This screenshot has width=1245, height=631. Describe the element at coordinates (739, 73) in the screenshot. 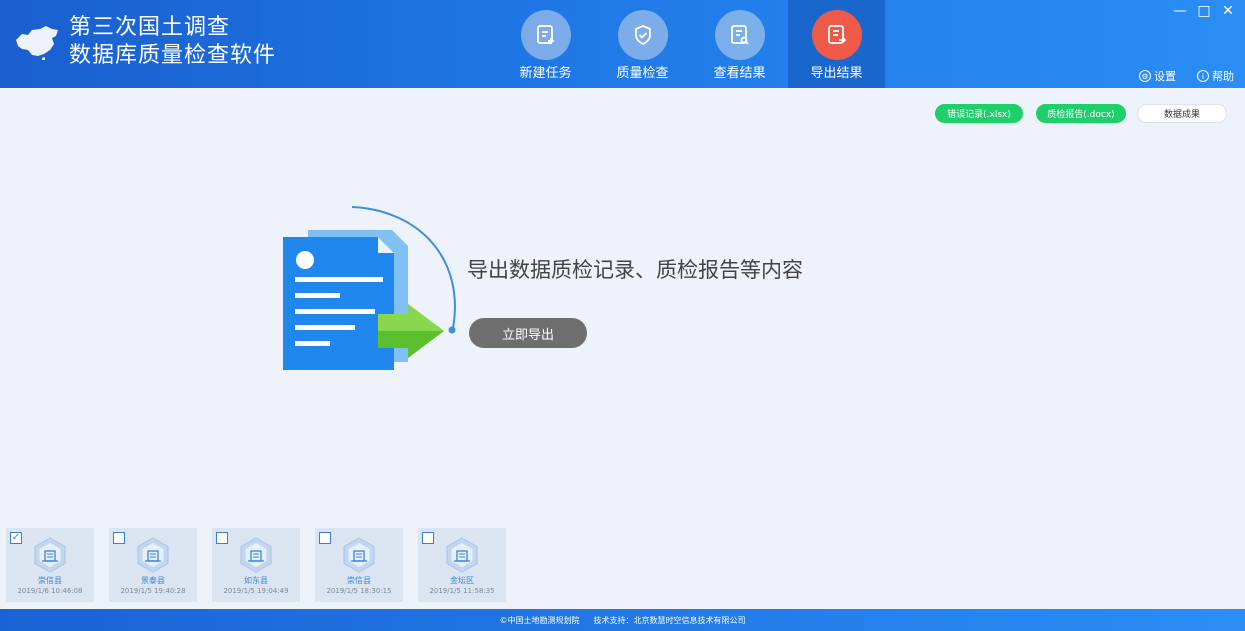

I see `nav-view-result-label: 查看结果` at that location.